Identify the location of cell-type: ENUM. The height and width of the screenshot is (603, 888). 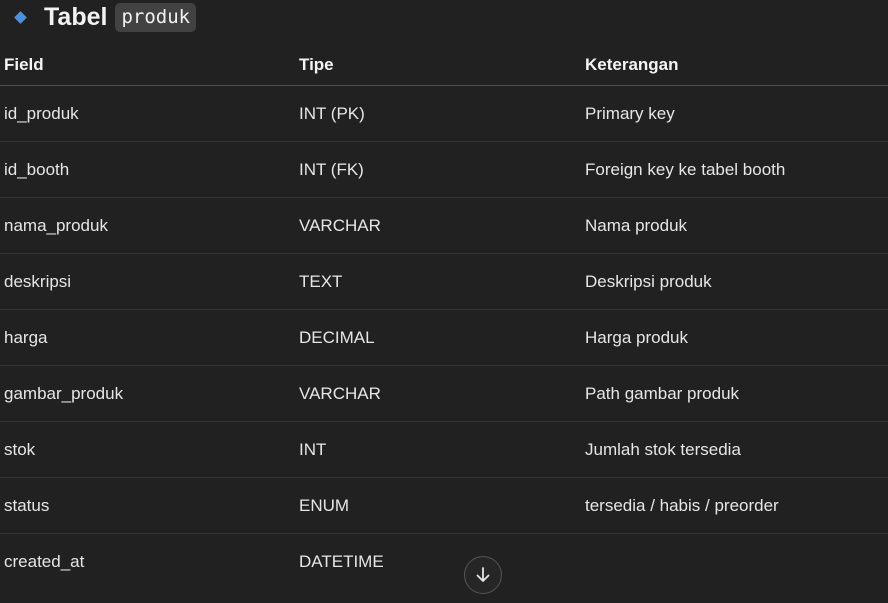
(438, 505).